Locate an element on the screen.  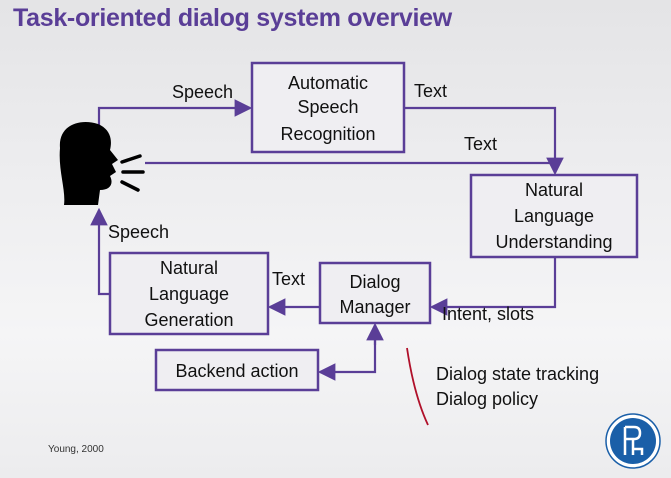
nlg-box: Natural Language Generation is located at coordinates (189, 293).